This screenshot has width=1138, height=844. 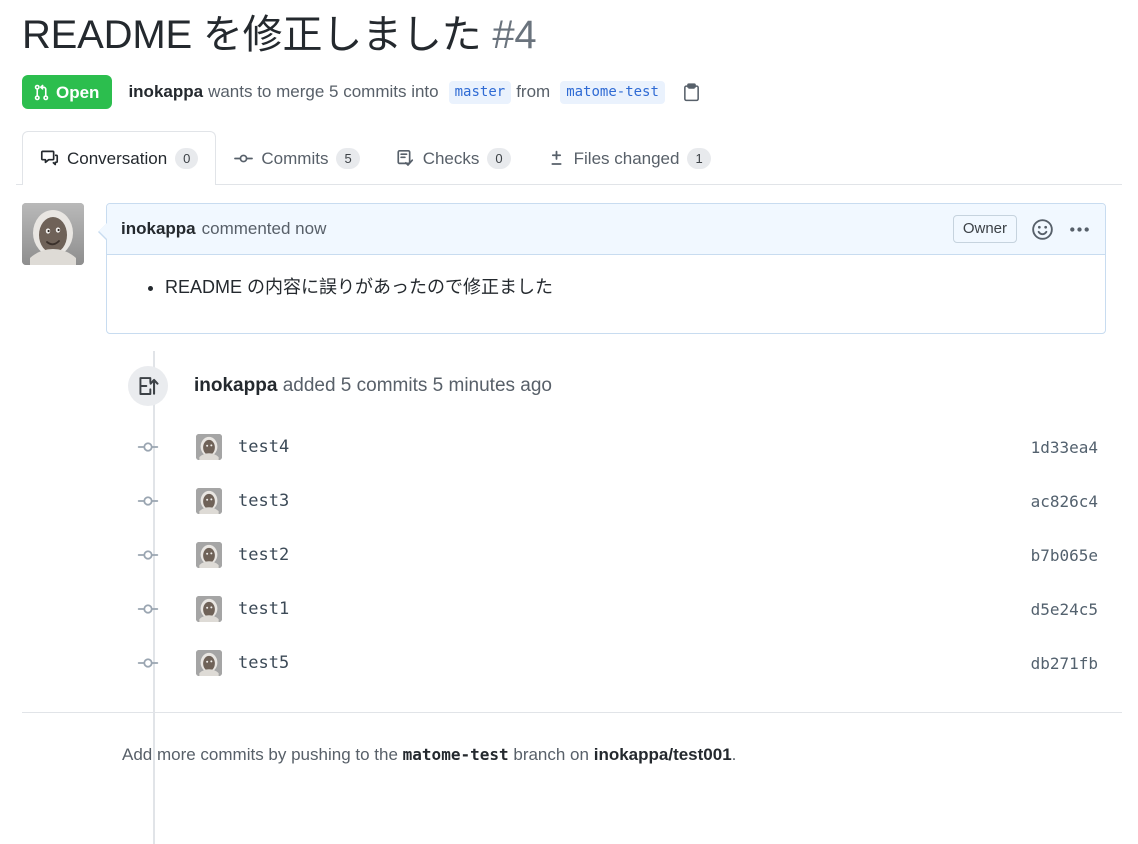 I want to click on from-label: from, so click(x=533, y=92).